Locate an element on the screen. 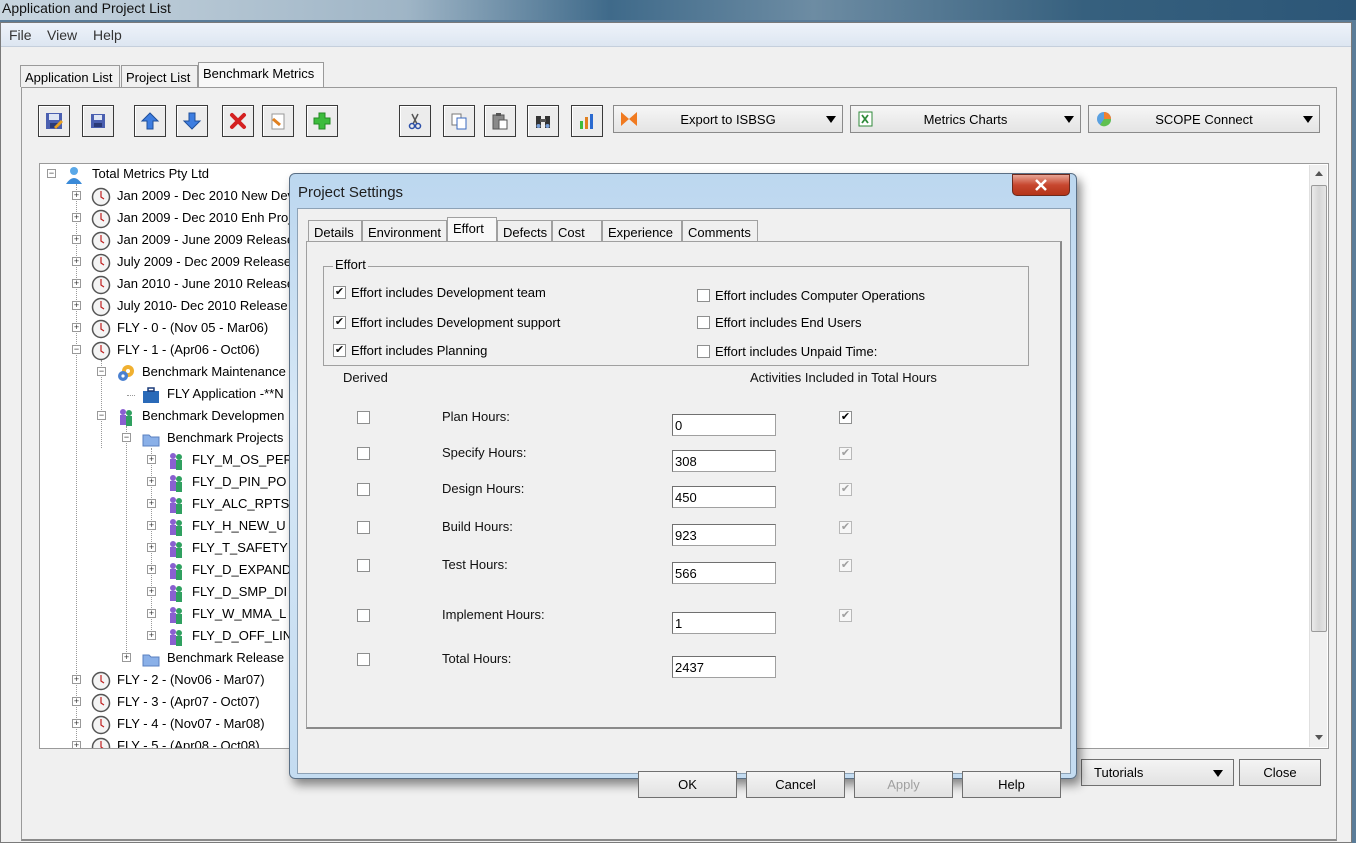  help-button: Help is located at coordinates (1011, 784).